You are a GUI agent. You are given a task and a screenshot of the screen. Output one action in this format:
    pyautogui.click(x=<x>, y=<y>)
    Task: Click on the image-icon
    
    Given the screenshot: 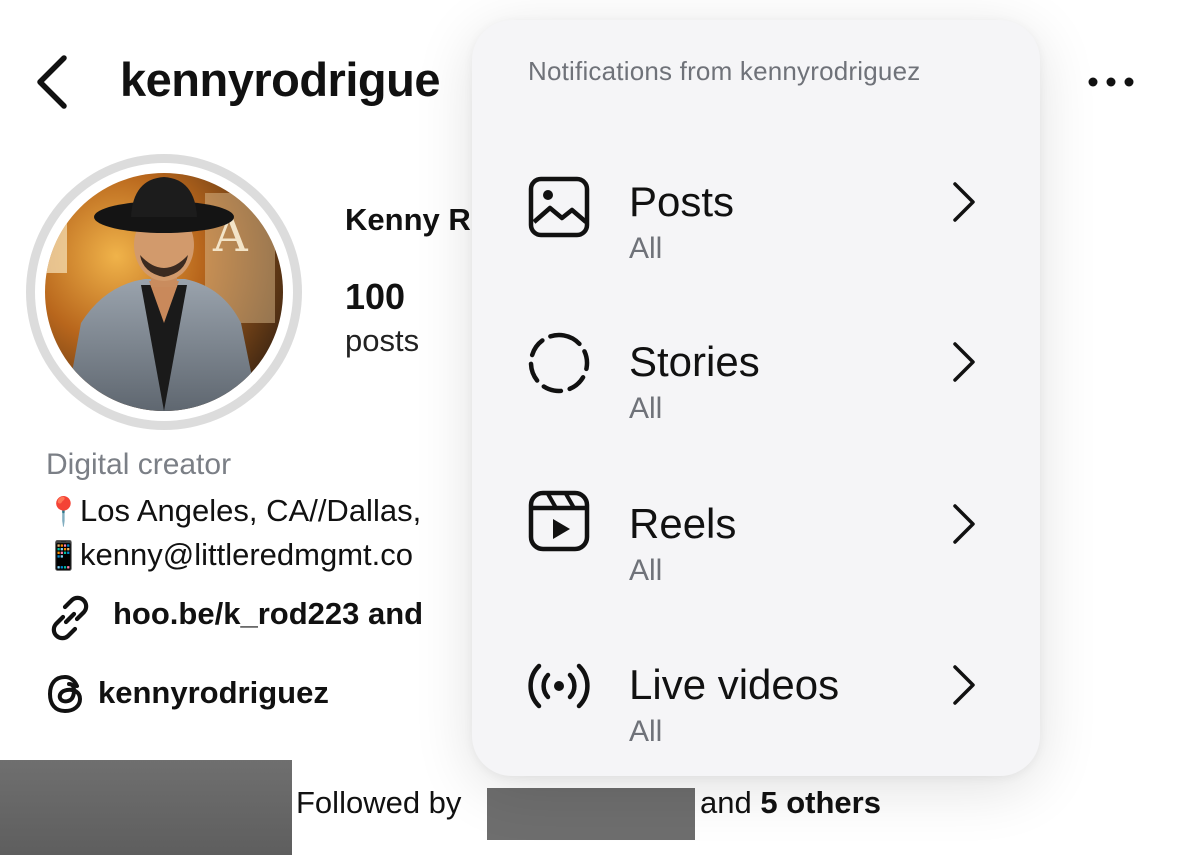 What is the action you would take?
    pyautogui.click(x=559, y=207)
    